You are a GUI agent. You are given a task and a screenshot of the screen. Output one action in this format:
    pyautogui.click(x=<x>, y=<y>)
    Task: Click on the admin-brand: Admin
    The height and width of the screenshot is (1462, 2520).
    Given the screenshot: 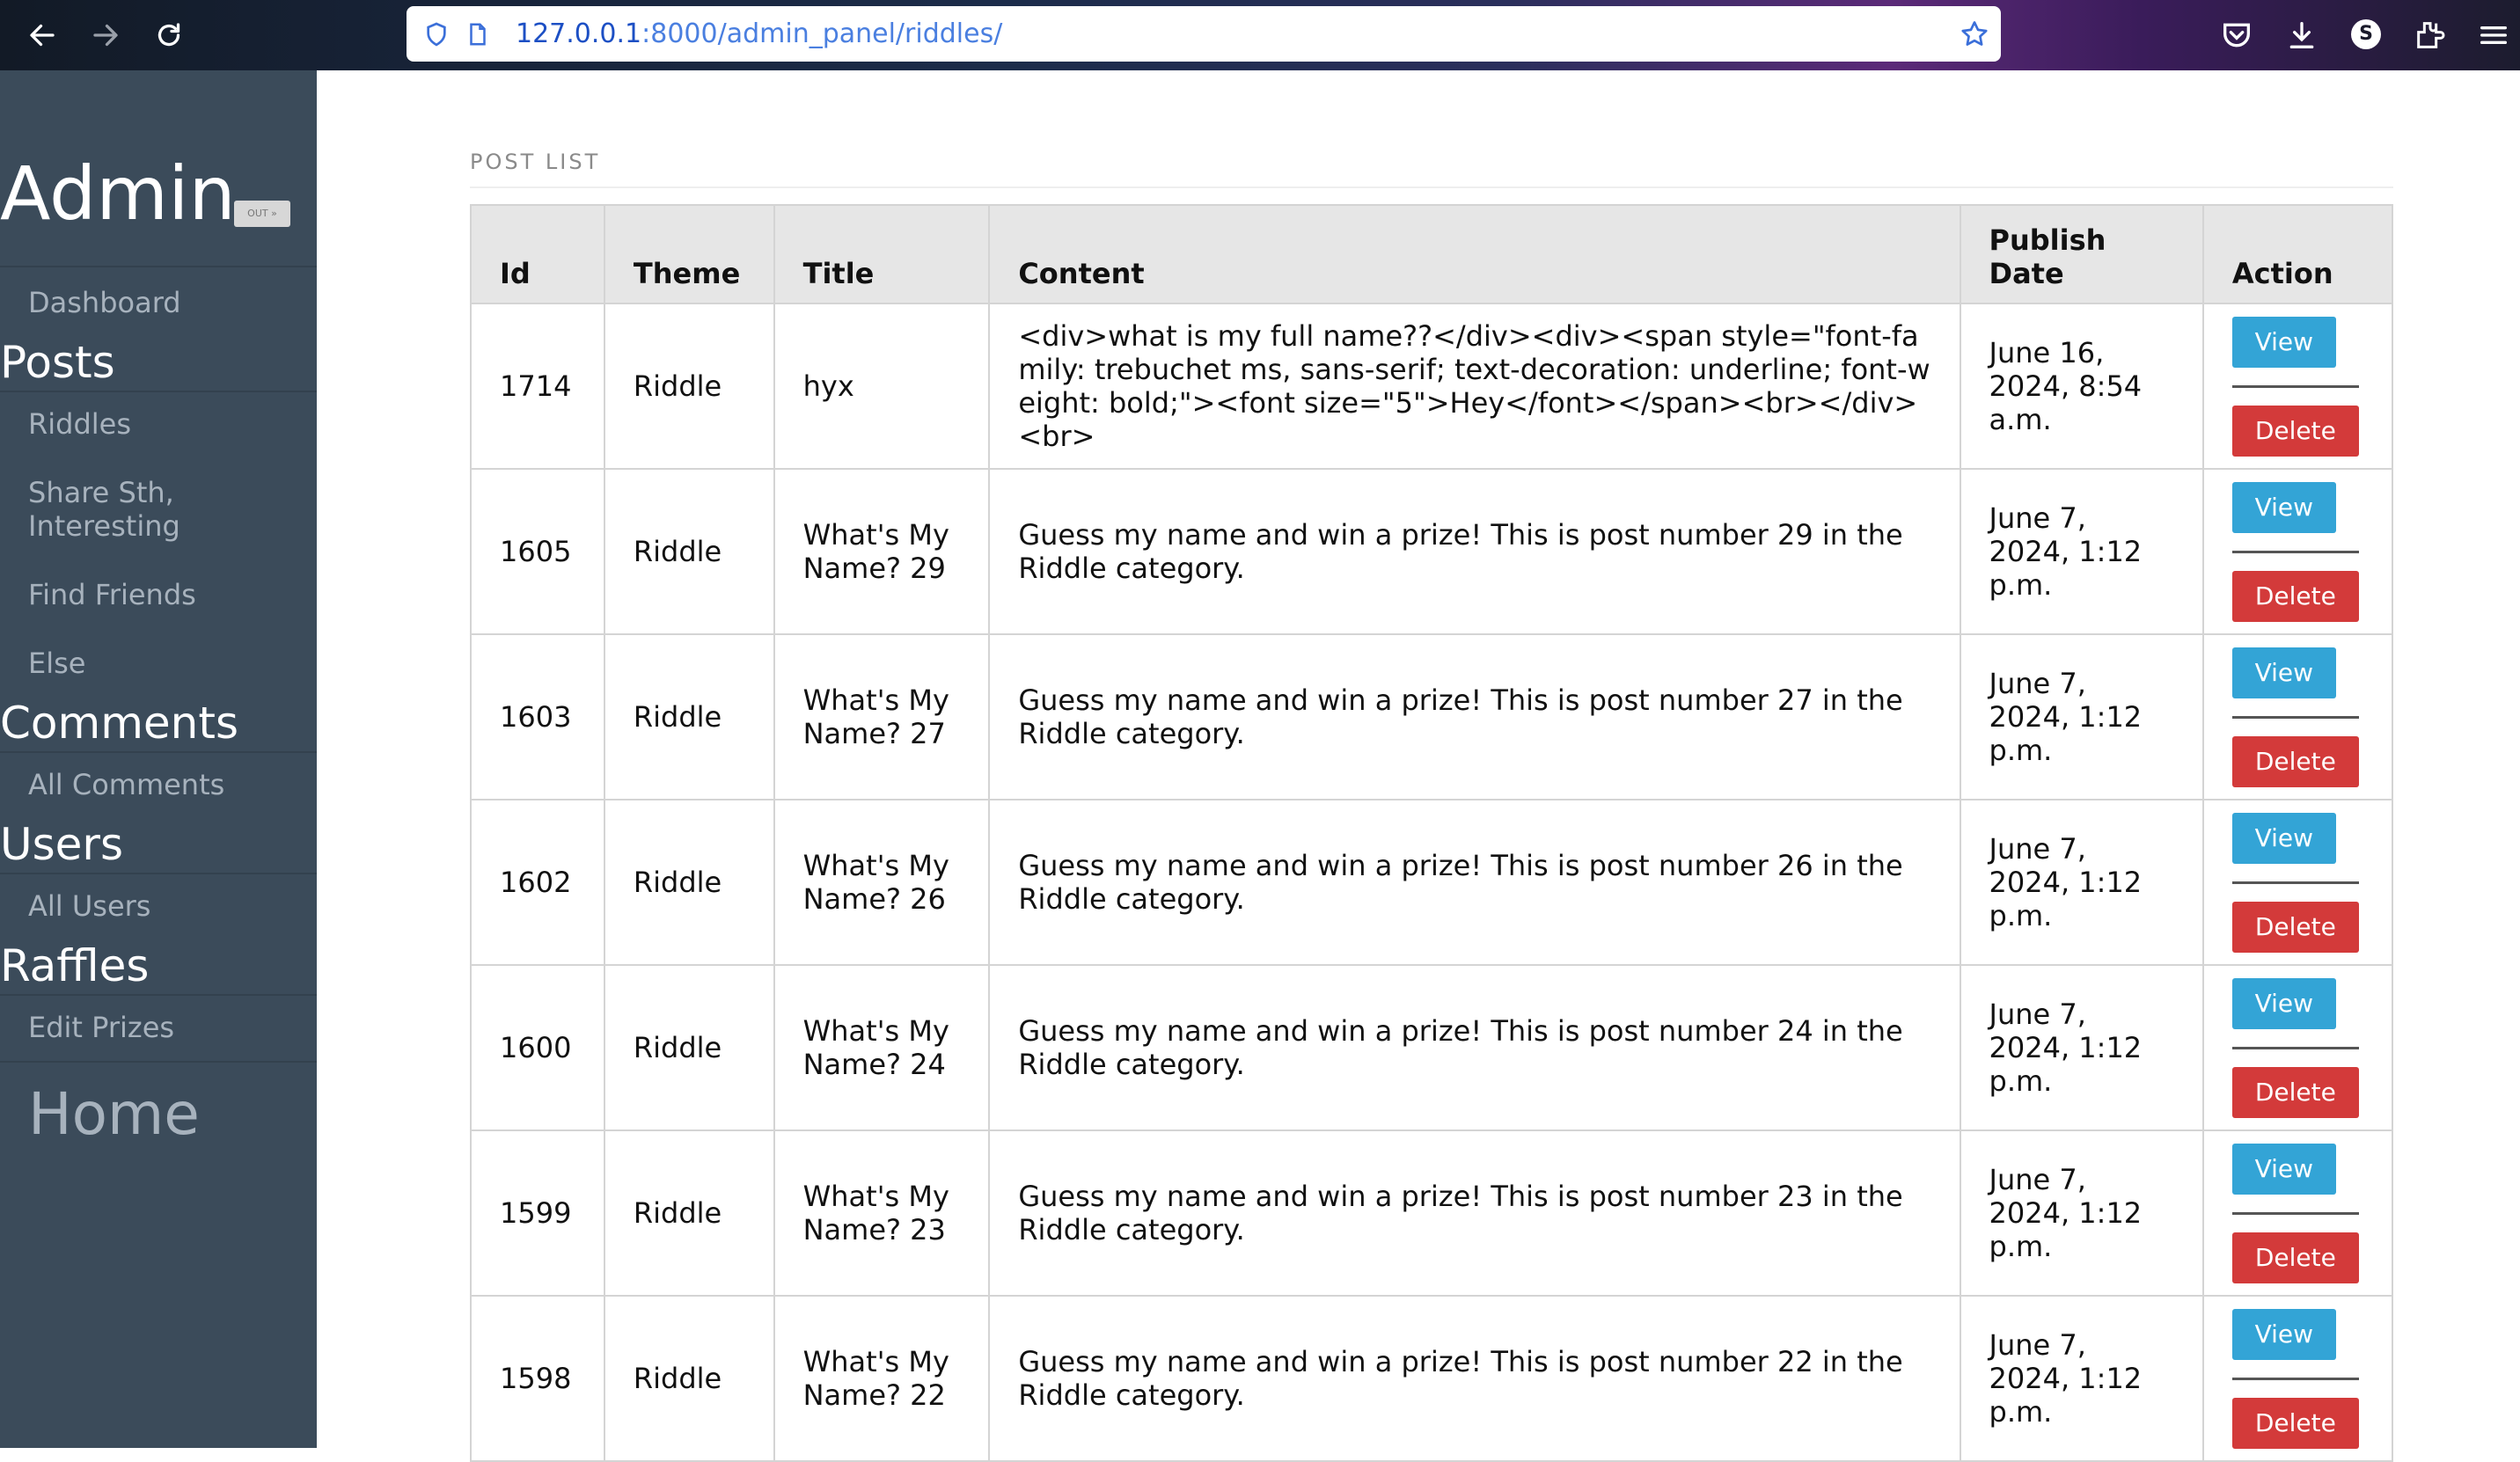 What is the action you would take?
    pyautogui.click(x=118, y=193)
    